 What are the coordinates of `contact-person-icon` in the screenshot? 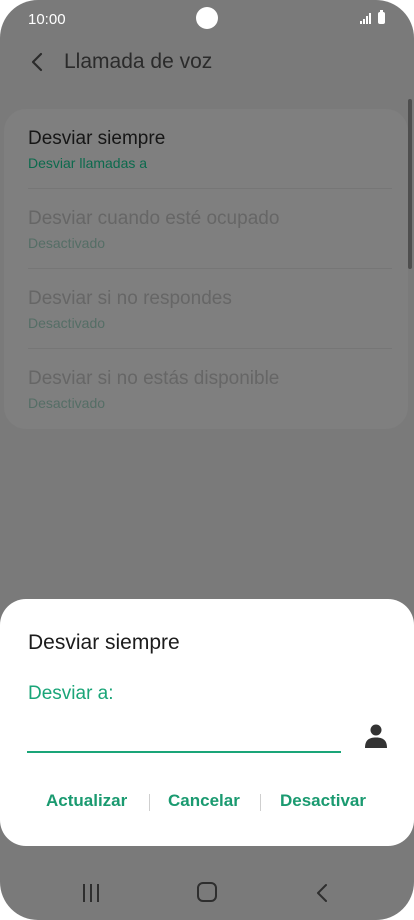 It's located at (376, 736).